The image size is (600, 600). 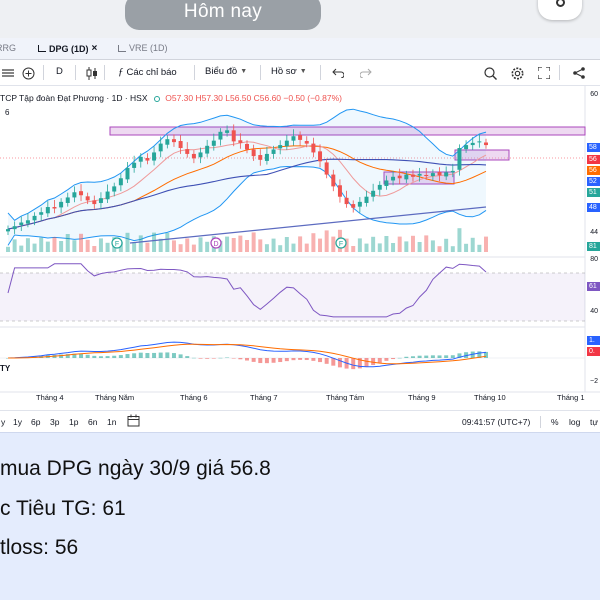 I want to click on interval-button: D, so click(x=59, y=71).